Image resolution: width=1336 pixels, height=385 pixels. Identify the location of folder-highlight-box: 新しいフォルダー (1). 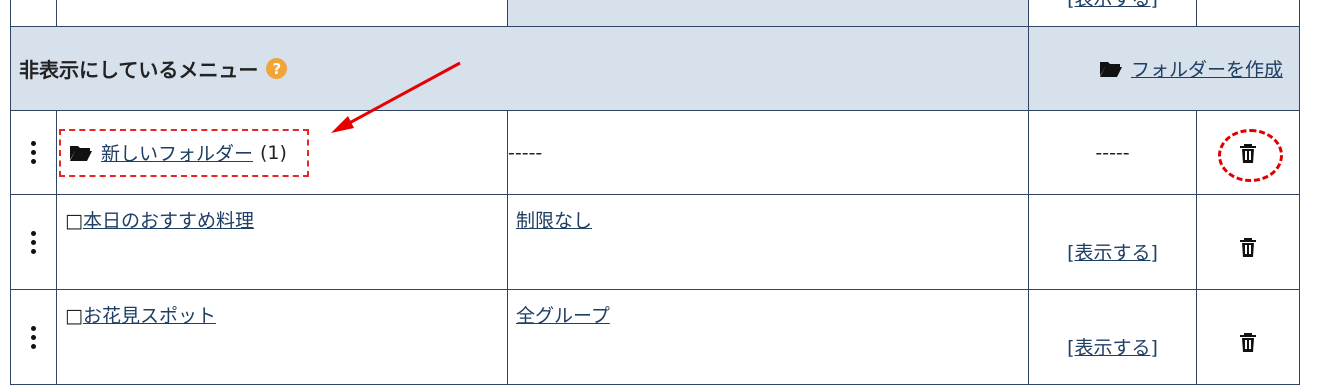
(184, 152).